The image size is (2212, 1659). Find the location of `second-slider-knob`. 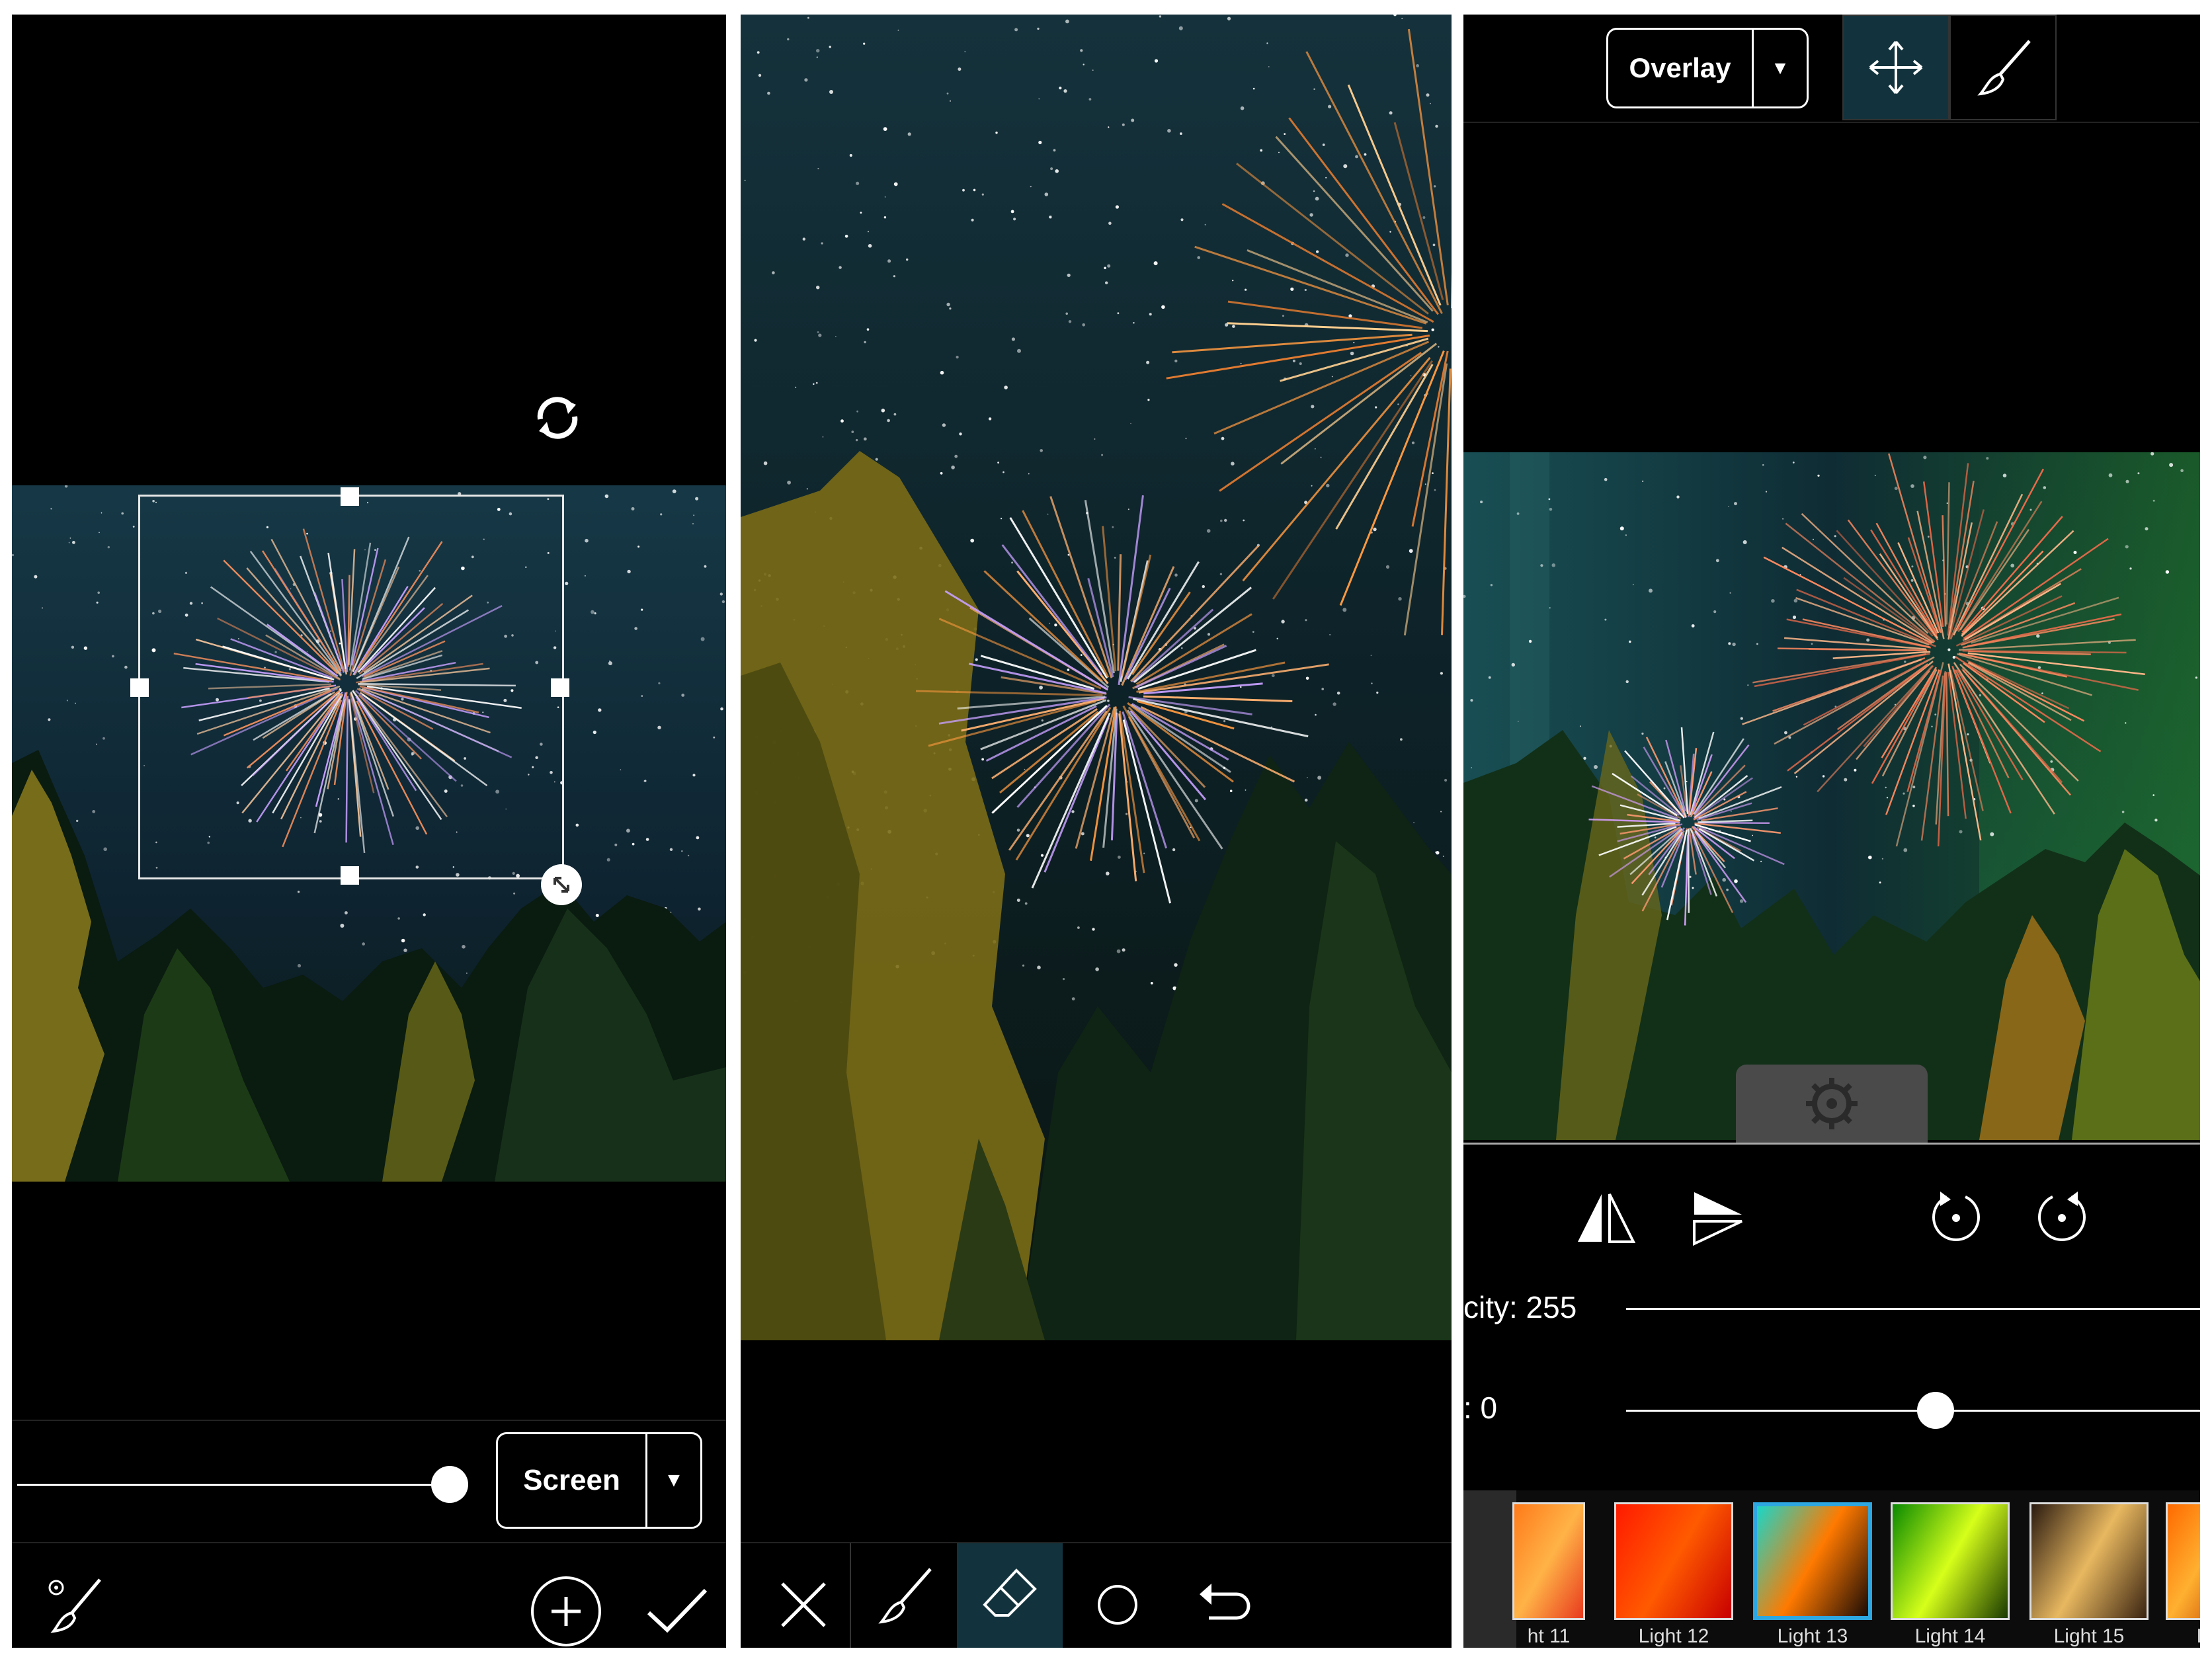

second-slider-knob is located at coordinates (1935, 1410).